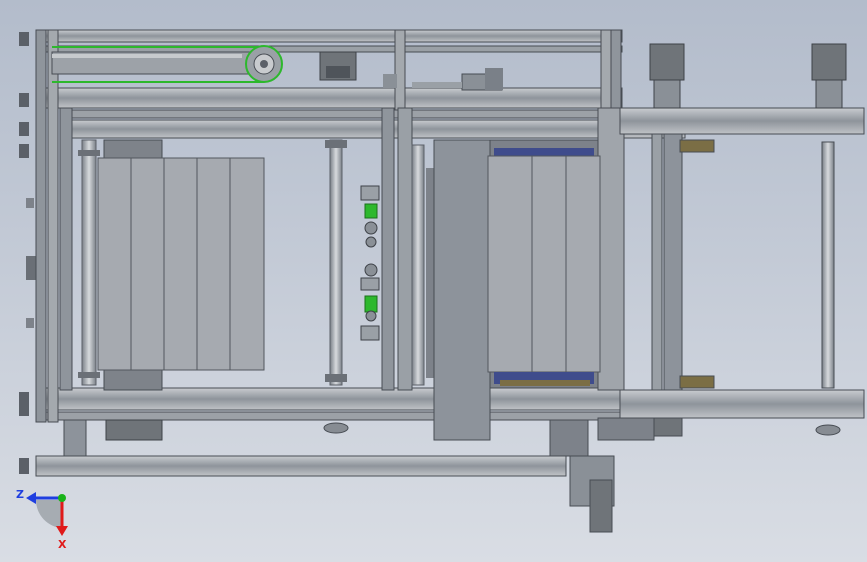  Describe the element at coordinates (27, 253) in the screenshot. I see `left-edge-fittings` at that location.